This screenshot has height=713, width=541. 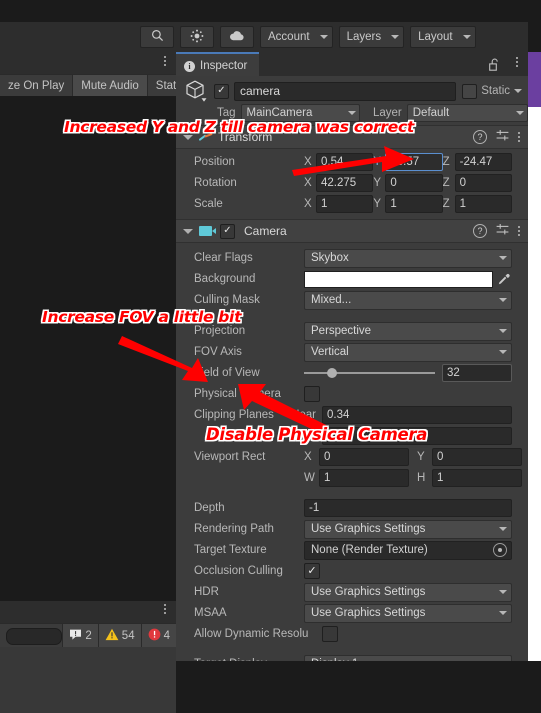 I want to click on camera-row-clear-flags: Clear Flags Skybox, so click(x=352, y=258).